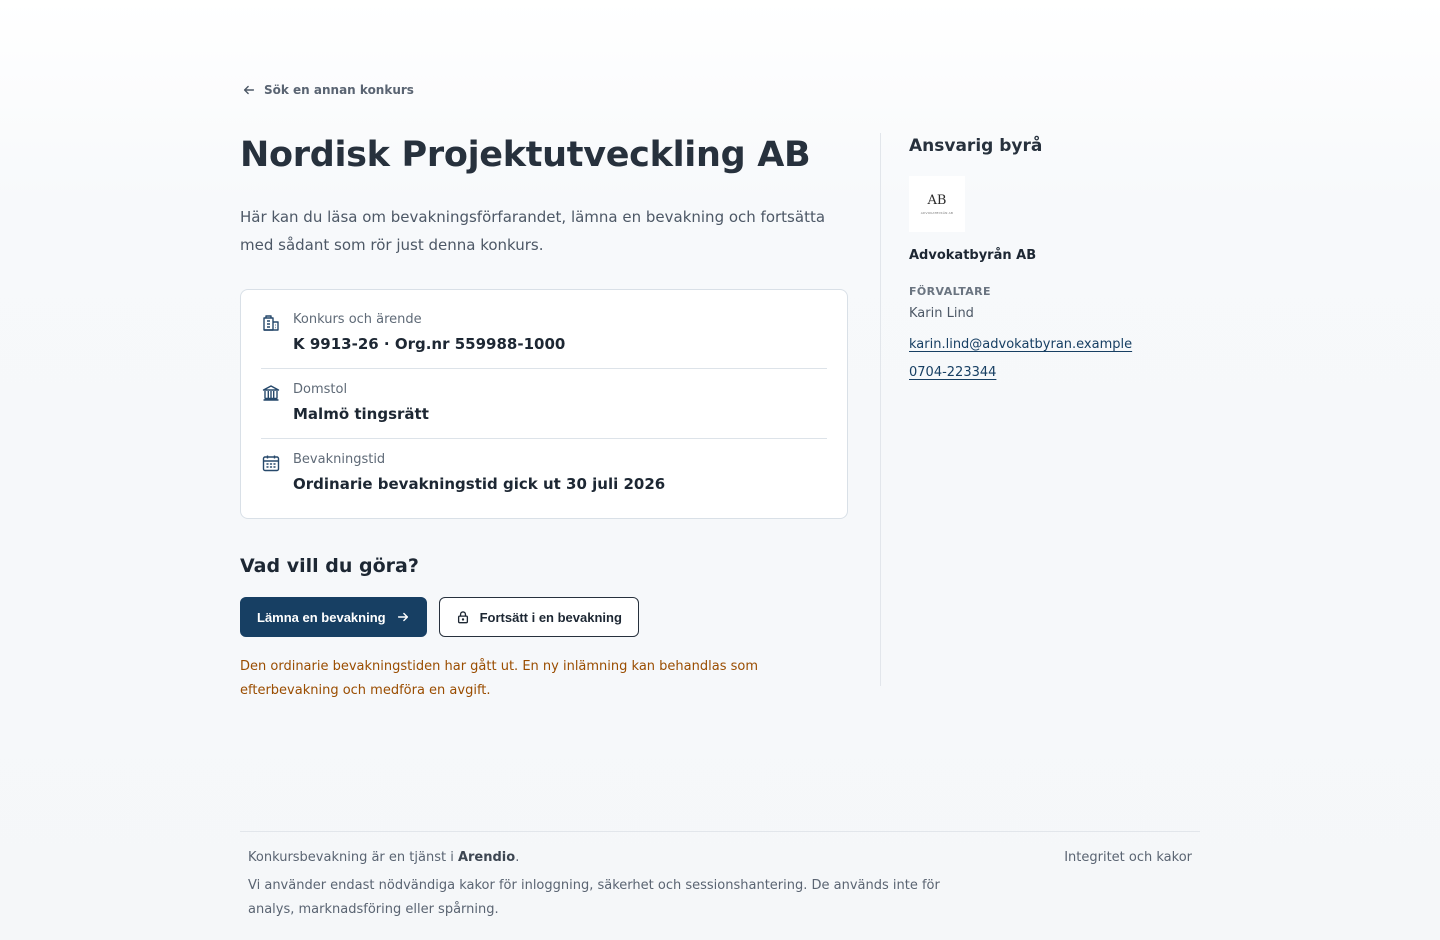 The height and width of the screenshot is (940, 1440). I want to click on firm-logo-caption: ADVOKATBYRÅN AB, so click(937, 212).